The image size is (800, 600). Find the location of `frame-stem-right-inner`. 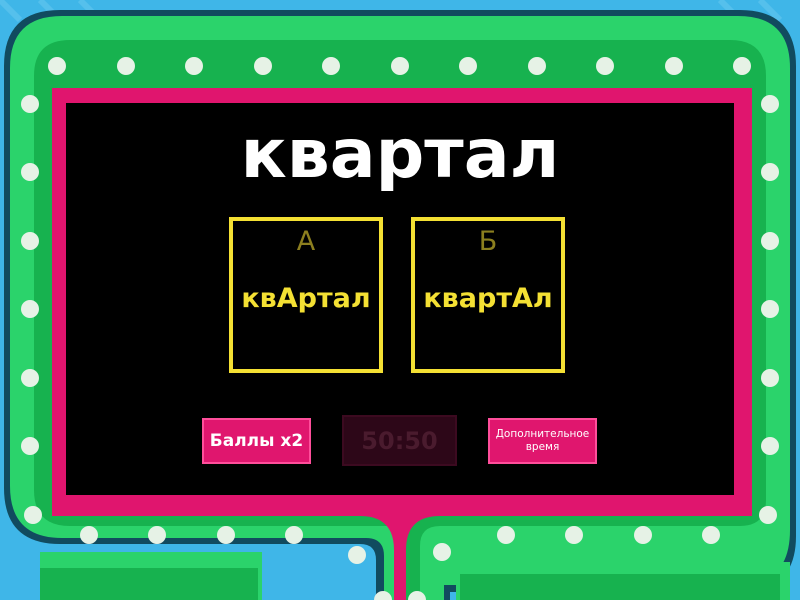

frame-stem-right-inner is located at coordinates (620, 587).